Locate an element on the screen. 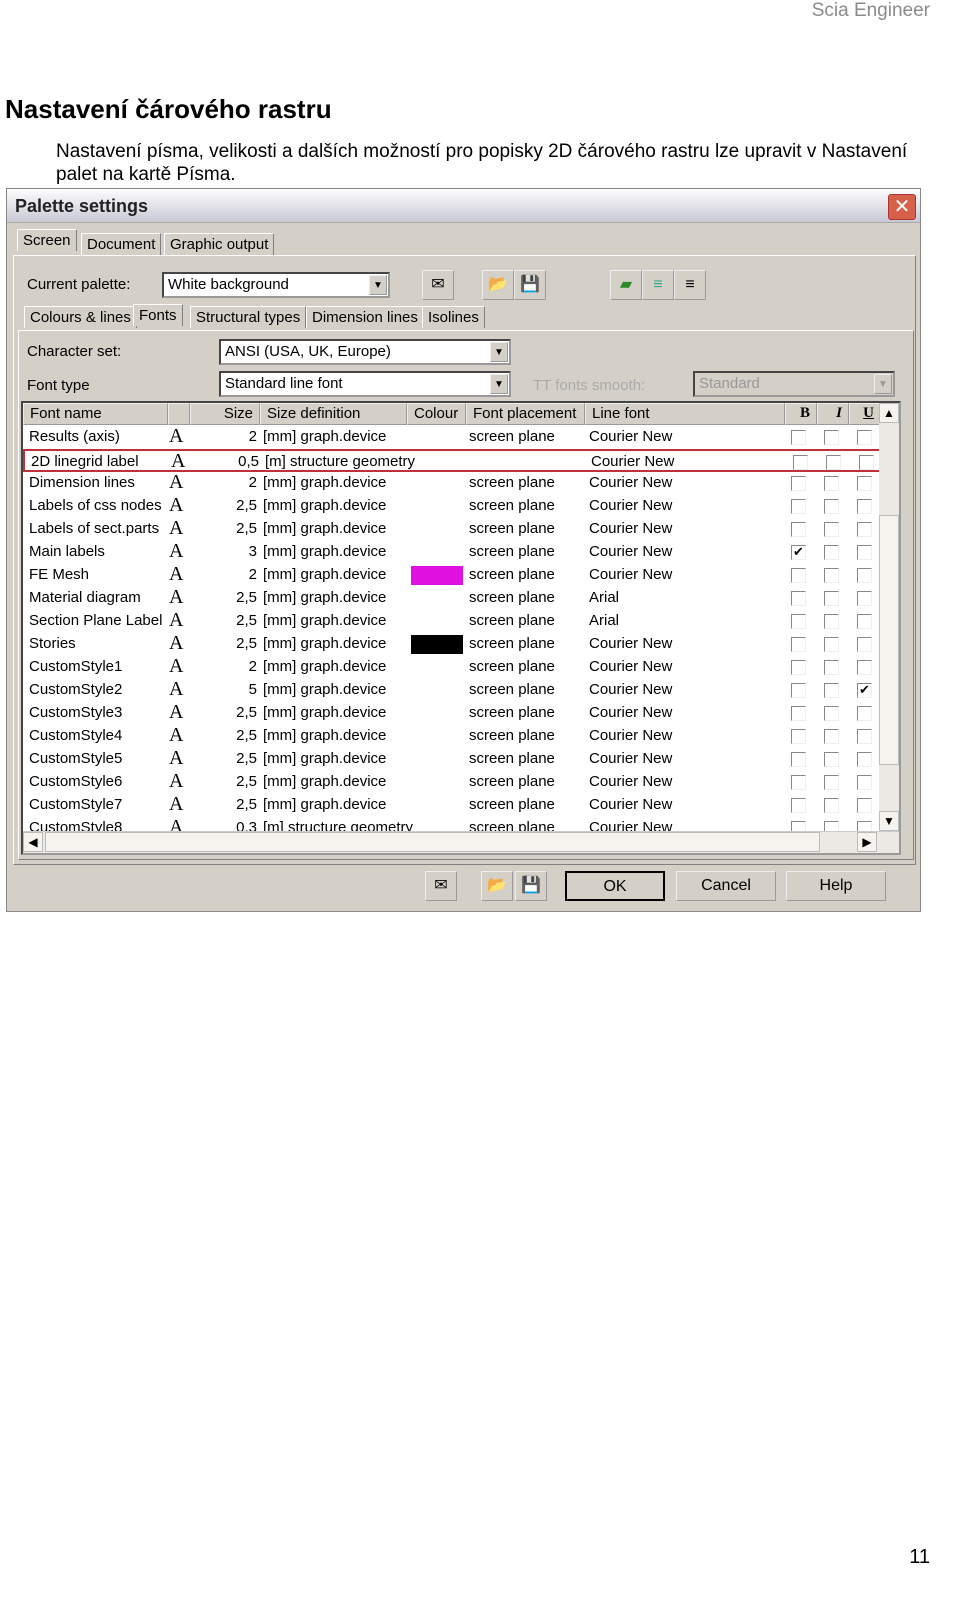 Image resolution: width=960 pixels, height=1613 pixels. tab-screen: Screen is located at coordinates (47, 240).